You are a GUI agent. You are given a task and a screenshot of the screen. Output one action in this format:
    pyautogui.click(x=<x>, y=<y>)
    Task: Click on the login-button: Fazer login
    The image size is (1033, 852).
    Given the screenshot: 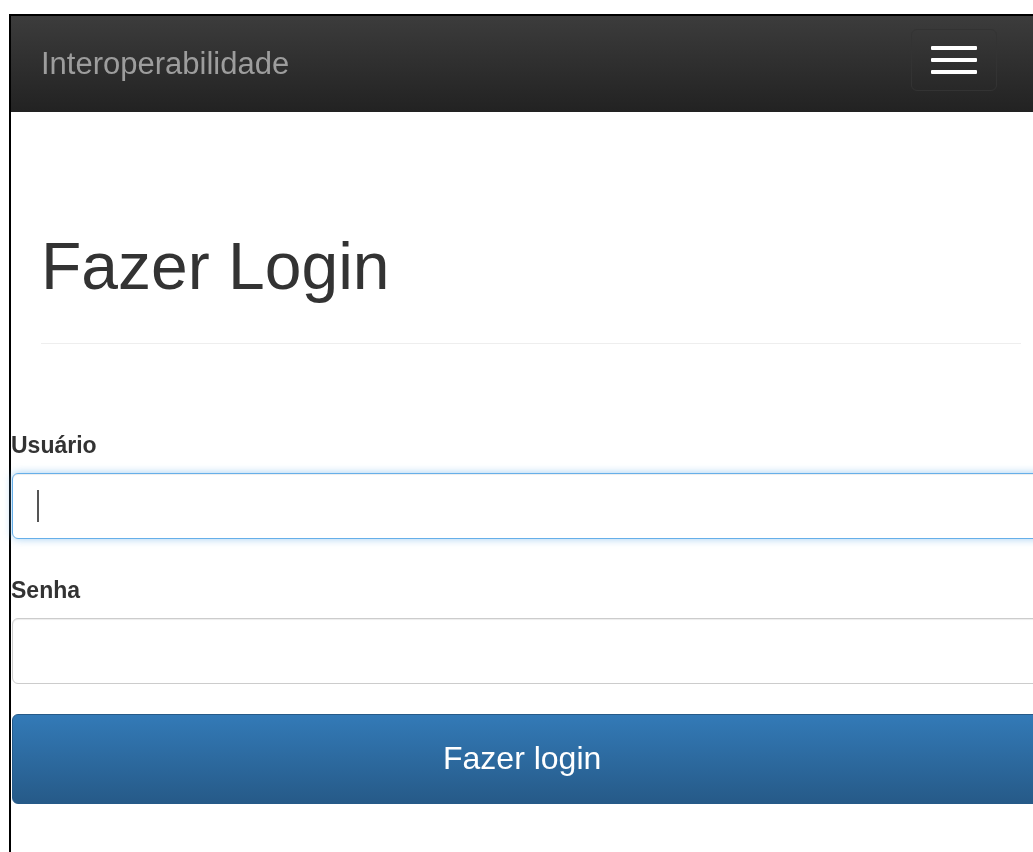 What is the action you would take?
    pyautogui.click(x=522, y=758)
    